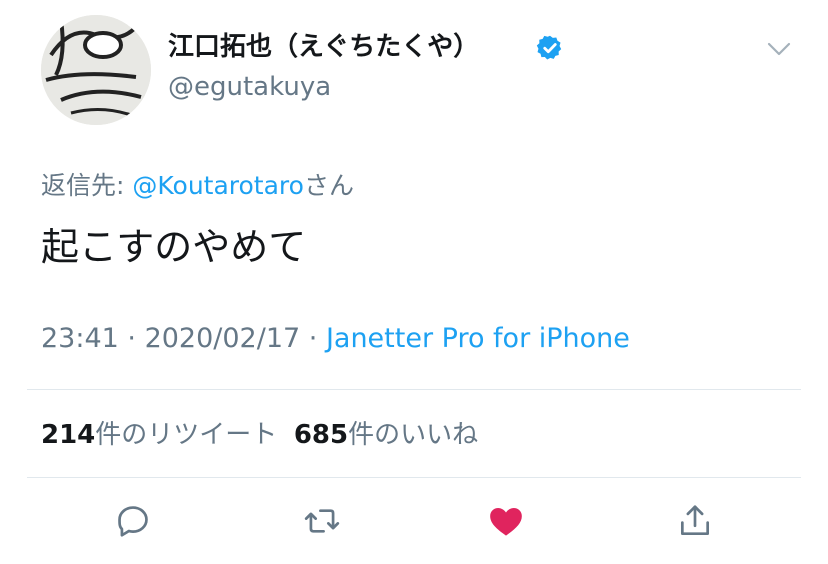  Describe the element at coordinates (133, 521) in the screenshot. I see `reply-icon` at that location.